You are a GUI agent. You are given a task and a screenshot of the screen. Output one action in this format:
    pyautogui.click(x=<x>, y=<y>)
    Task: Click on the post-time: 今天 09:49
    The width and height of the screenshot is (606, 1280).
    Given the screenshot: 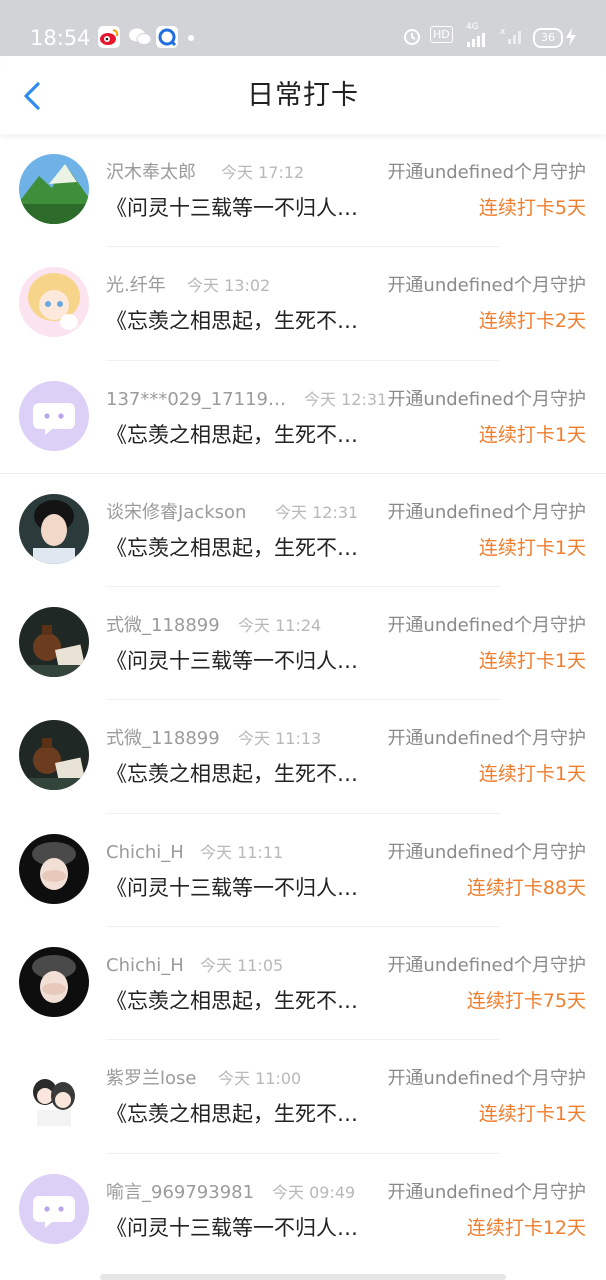 What is the action you would take?
    pyautogui.click(x=314, y=1192)
    